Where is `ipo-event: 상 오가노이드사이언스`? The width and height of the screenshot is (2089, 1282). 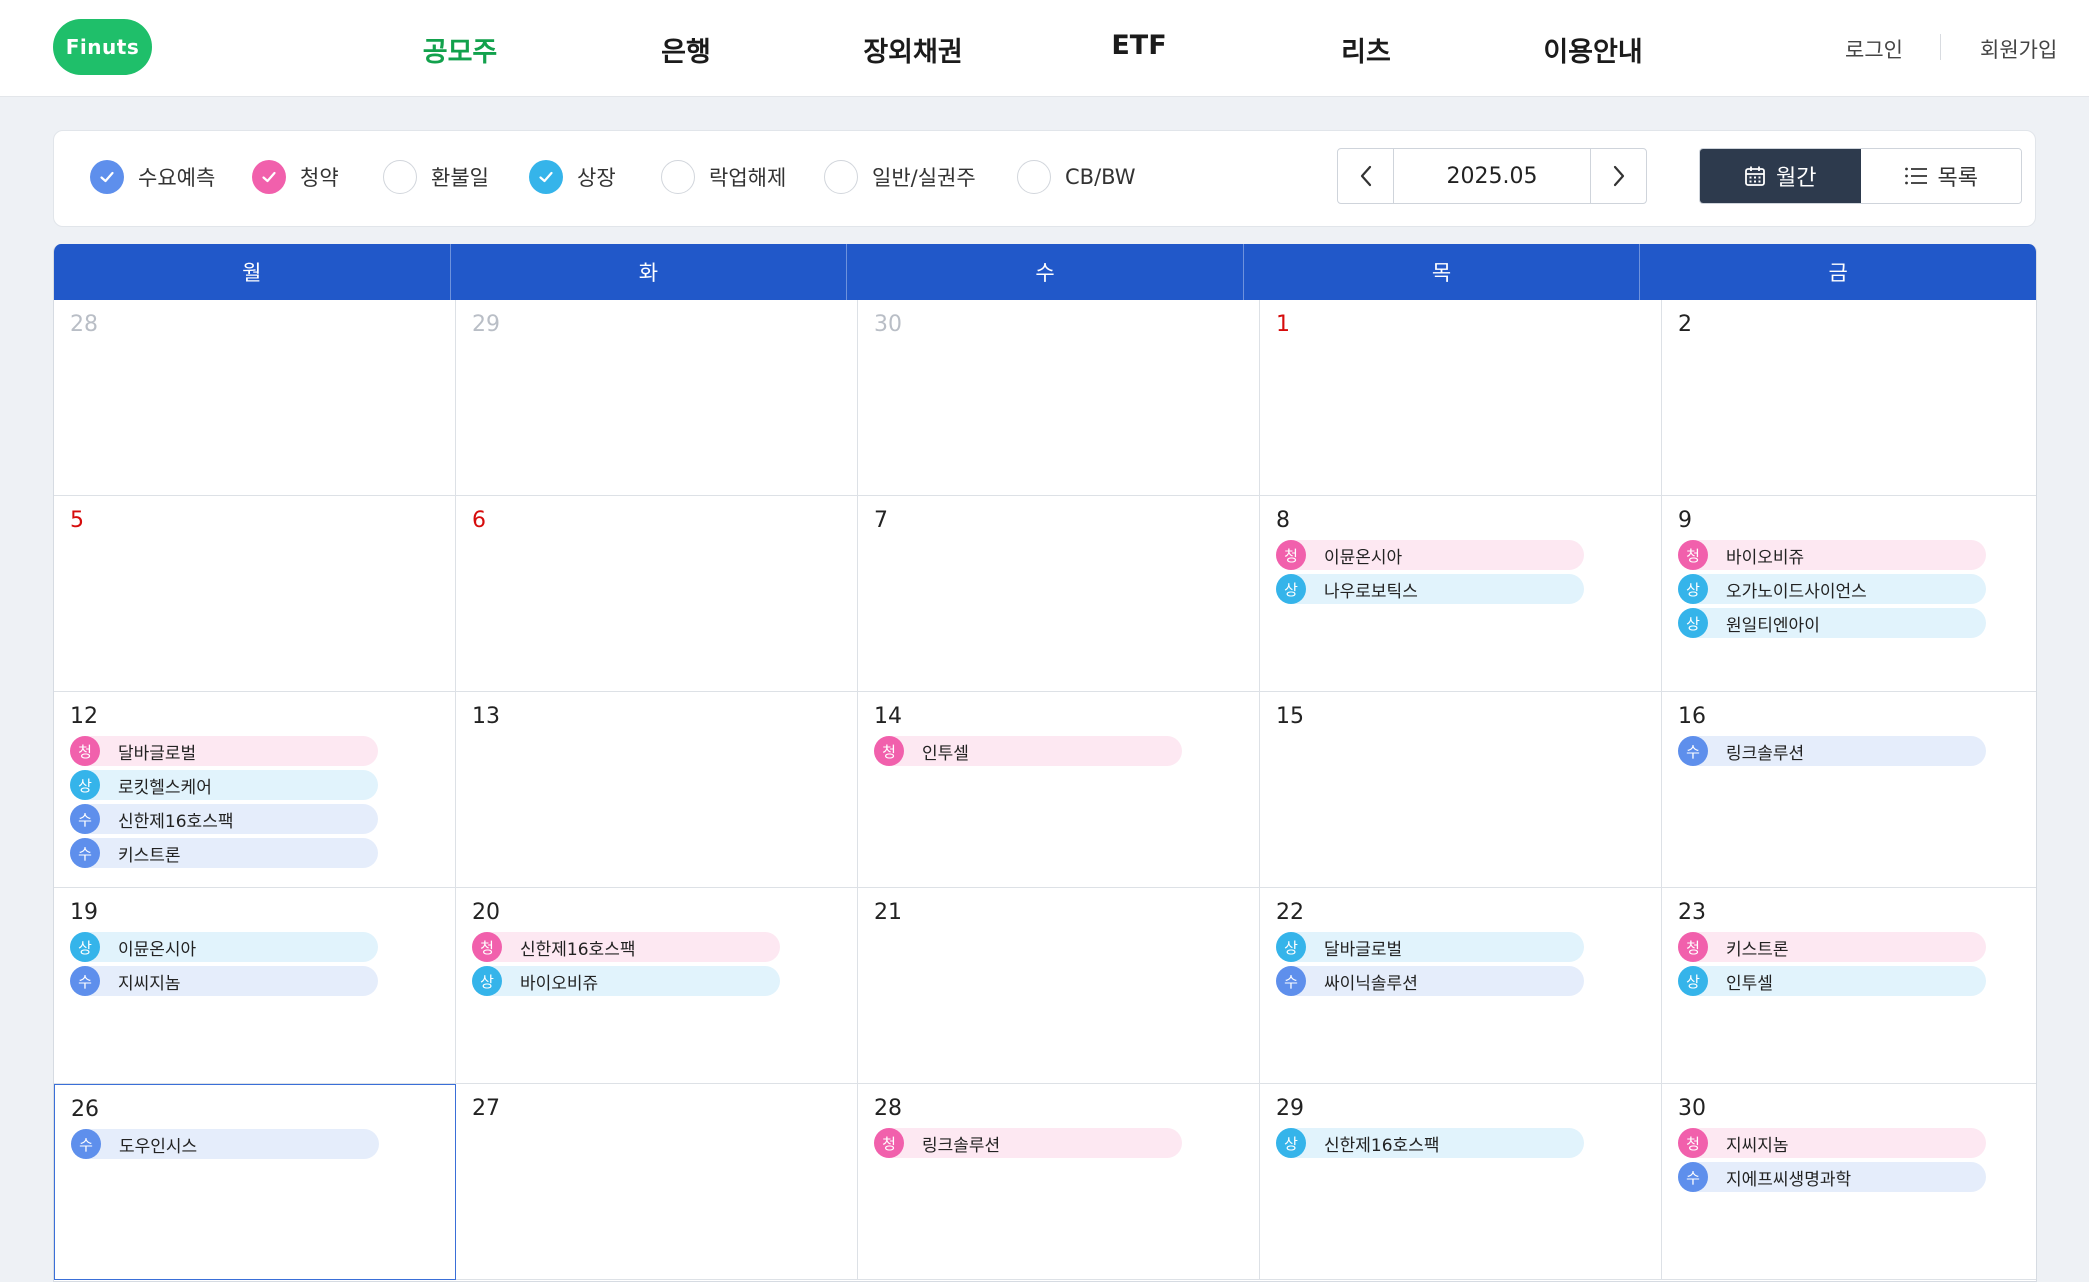 ipo-event: 상 오가노이드사이언스 is located at coordinates (1832, 589).